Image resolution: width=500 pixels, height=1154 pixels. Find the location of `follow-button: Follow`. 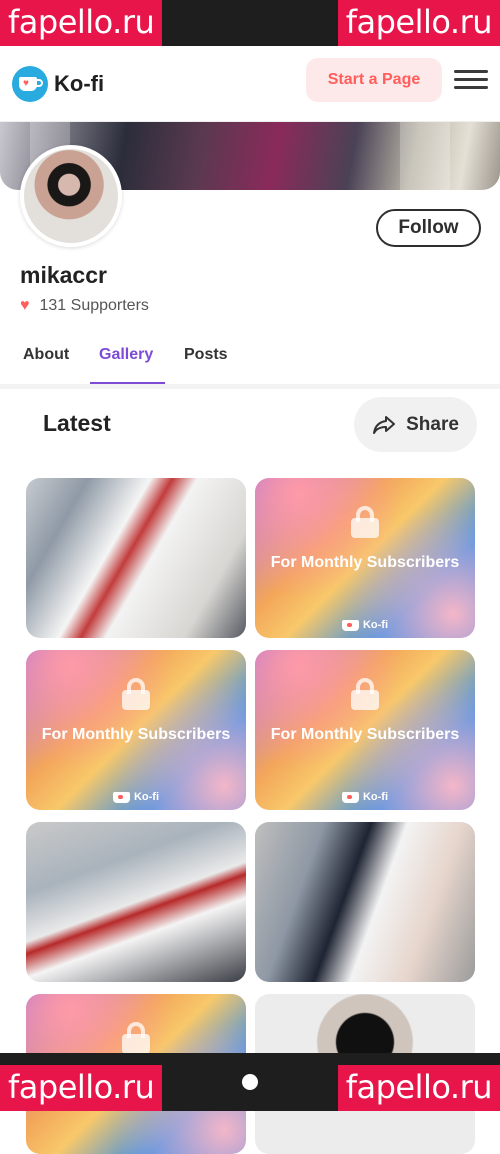

follow-button: Follow is located at coordinates (428, 228).